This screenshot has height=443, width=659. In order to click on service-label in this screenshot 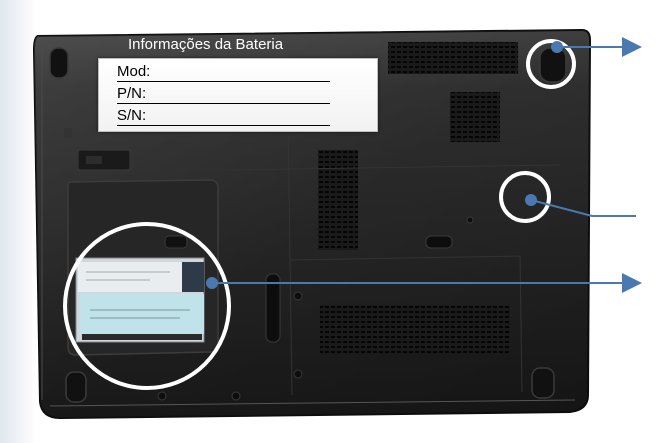, I will do `click(140, 300)`.